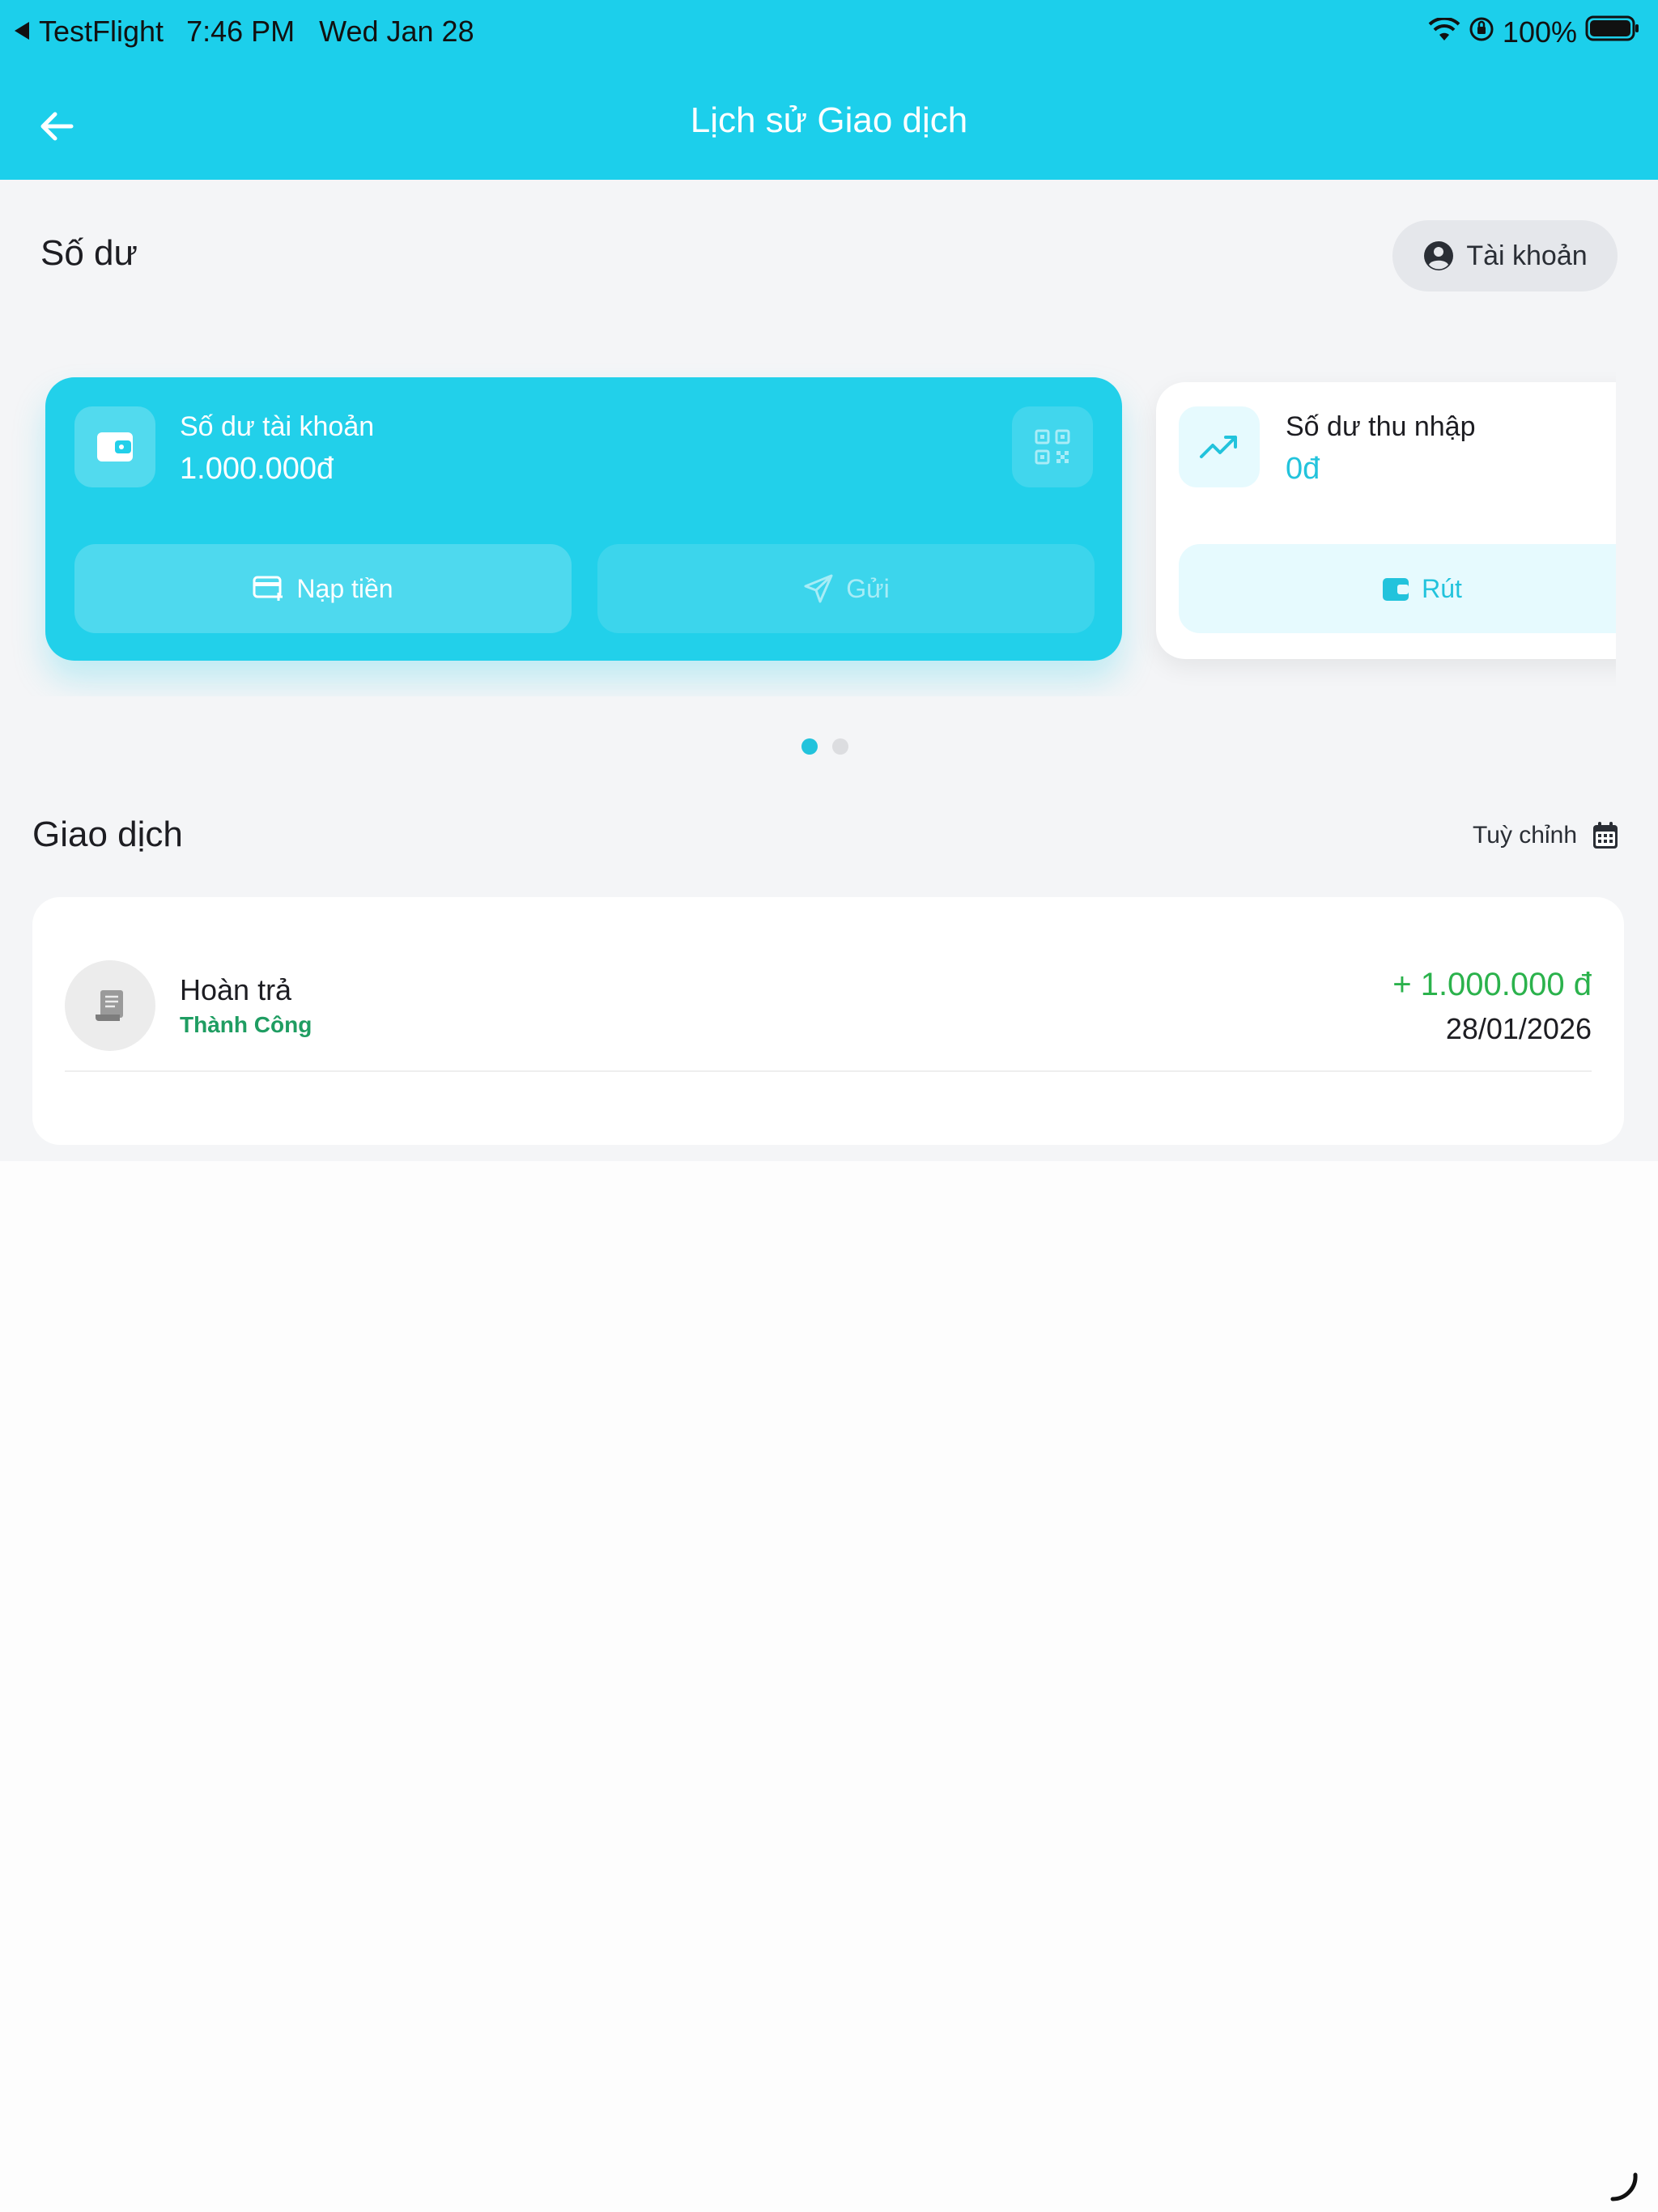  What do you see at coordinates (828, 1071) in the screenshot?
I see `divider` at bounding box center [828, 1071].